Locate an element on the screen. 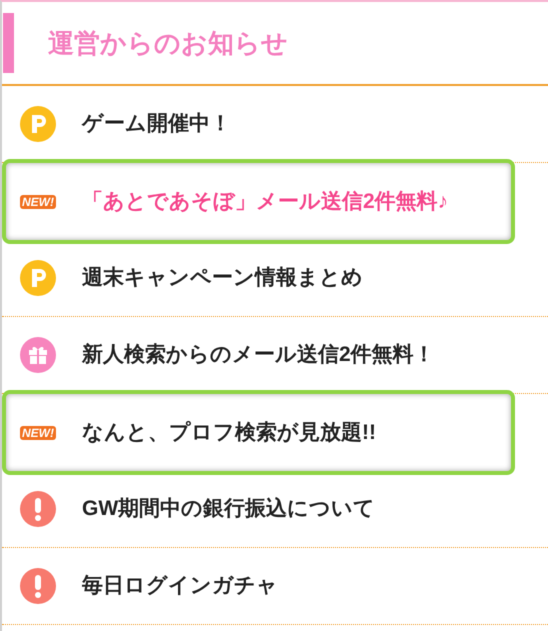  gift-icon is located at coordinates (38, 355).